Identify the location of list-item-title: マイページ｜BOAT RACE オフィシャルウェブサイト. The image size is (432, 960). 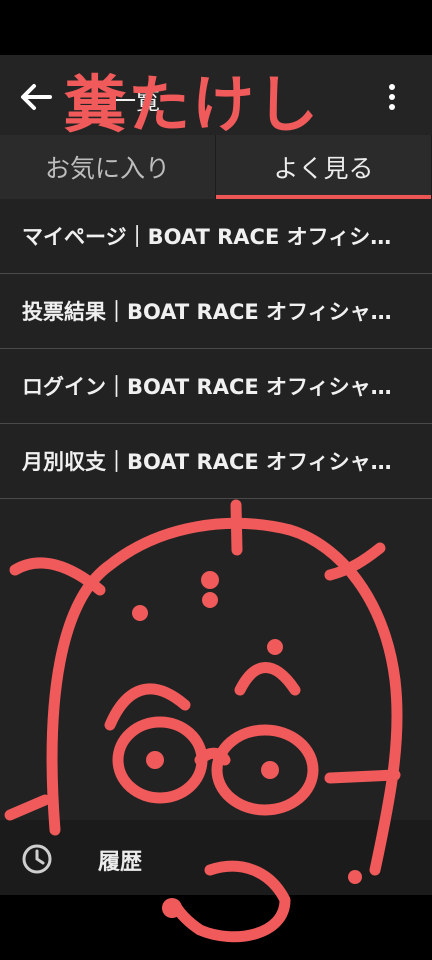
(212, 237).